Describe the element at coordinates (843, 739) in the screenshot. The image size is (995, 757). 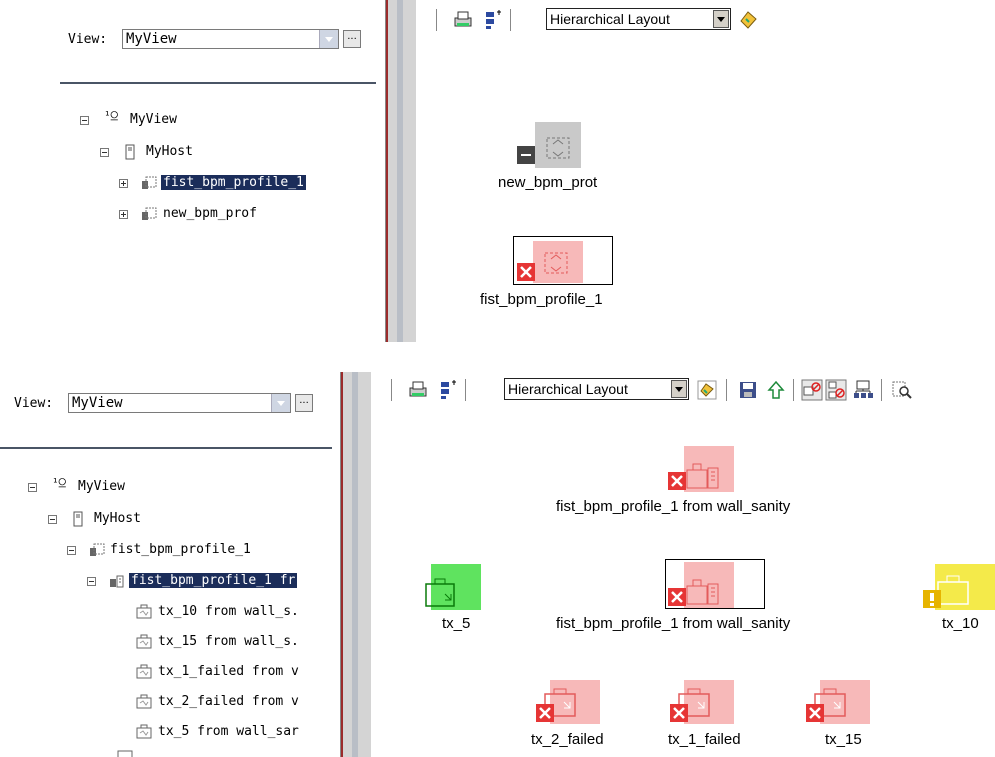
I see `node-label: tx_15` at that location.